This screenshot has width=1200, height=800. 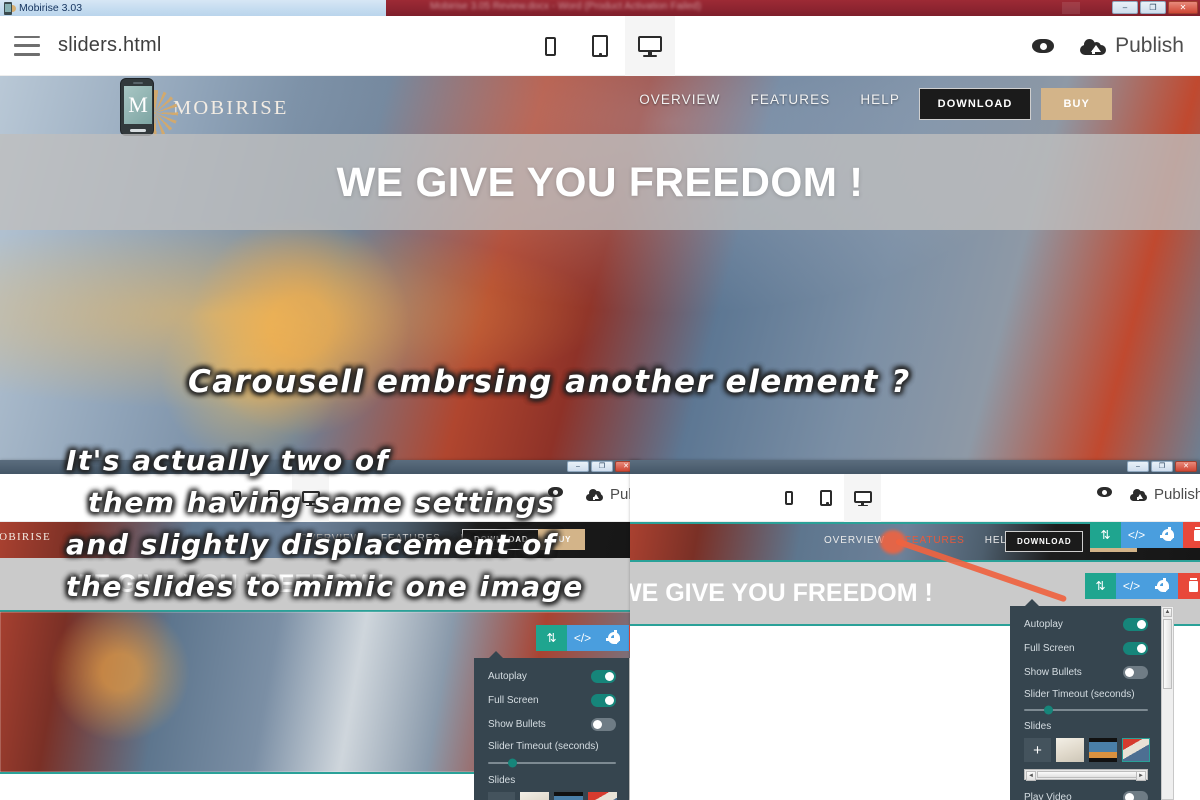 I want to click on publish-label: Publish, so click(x=1149, y=45).